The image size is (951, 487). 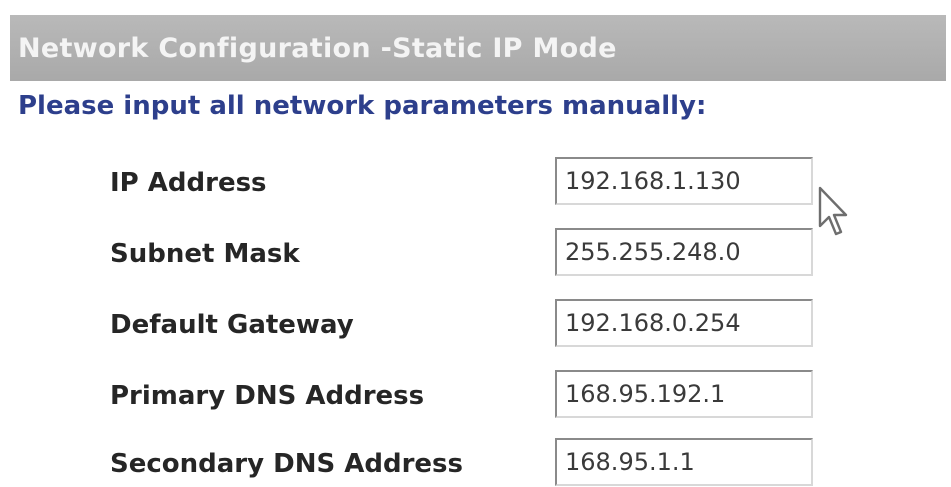 What do you see at coordinates (205, 254) in the screenshot?
I see `subnet-mask-label: Subnet Mask` at bounding box center [205, 254].